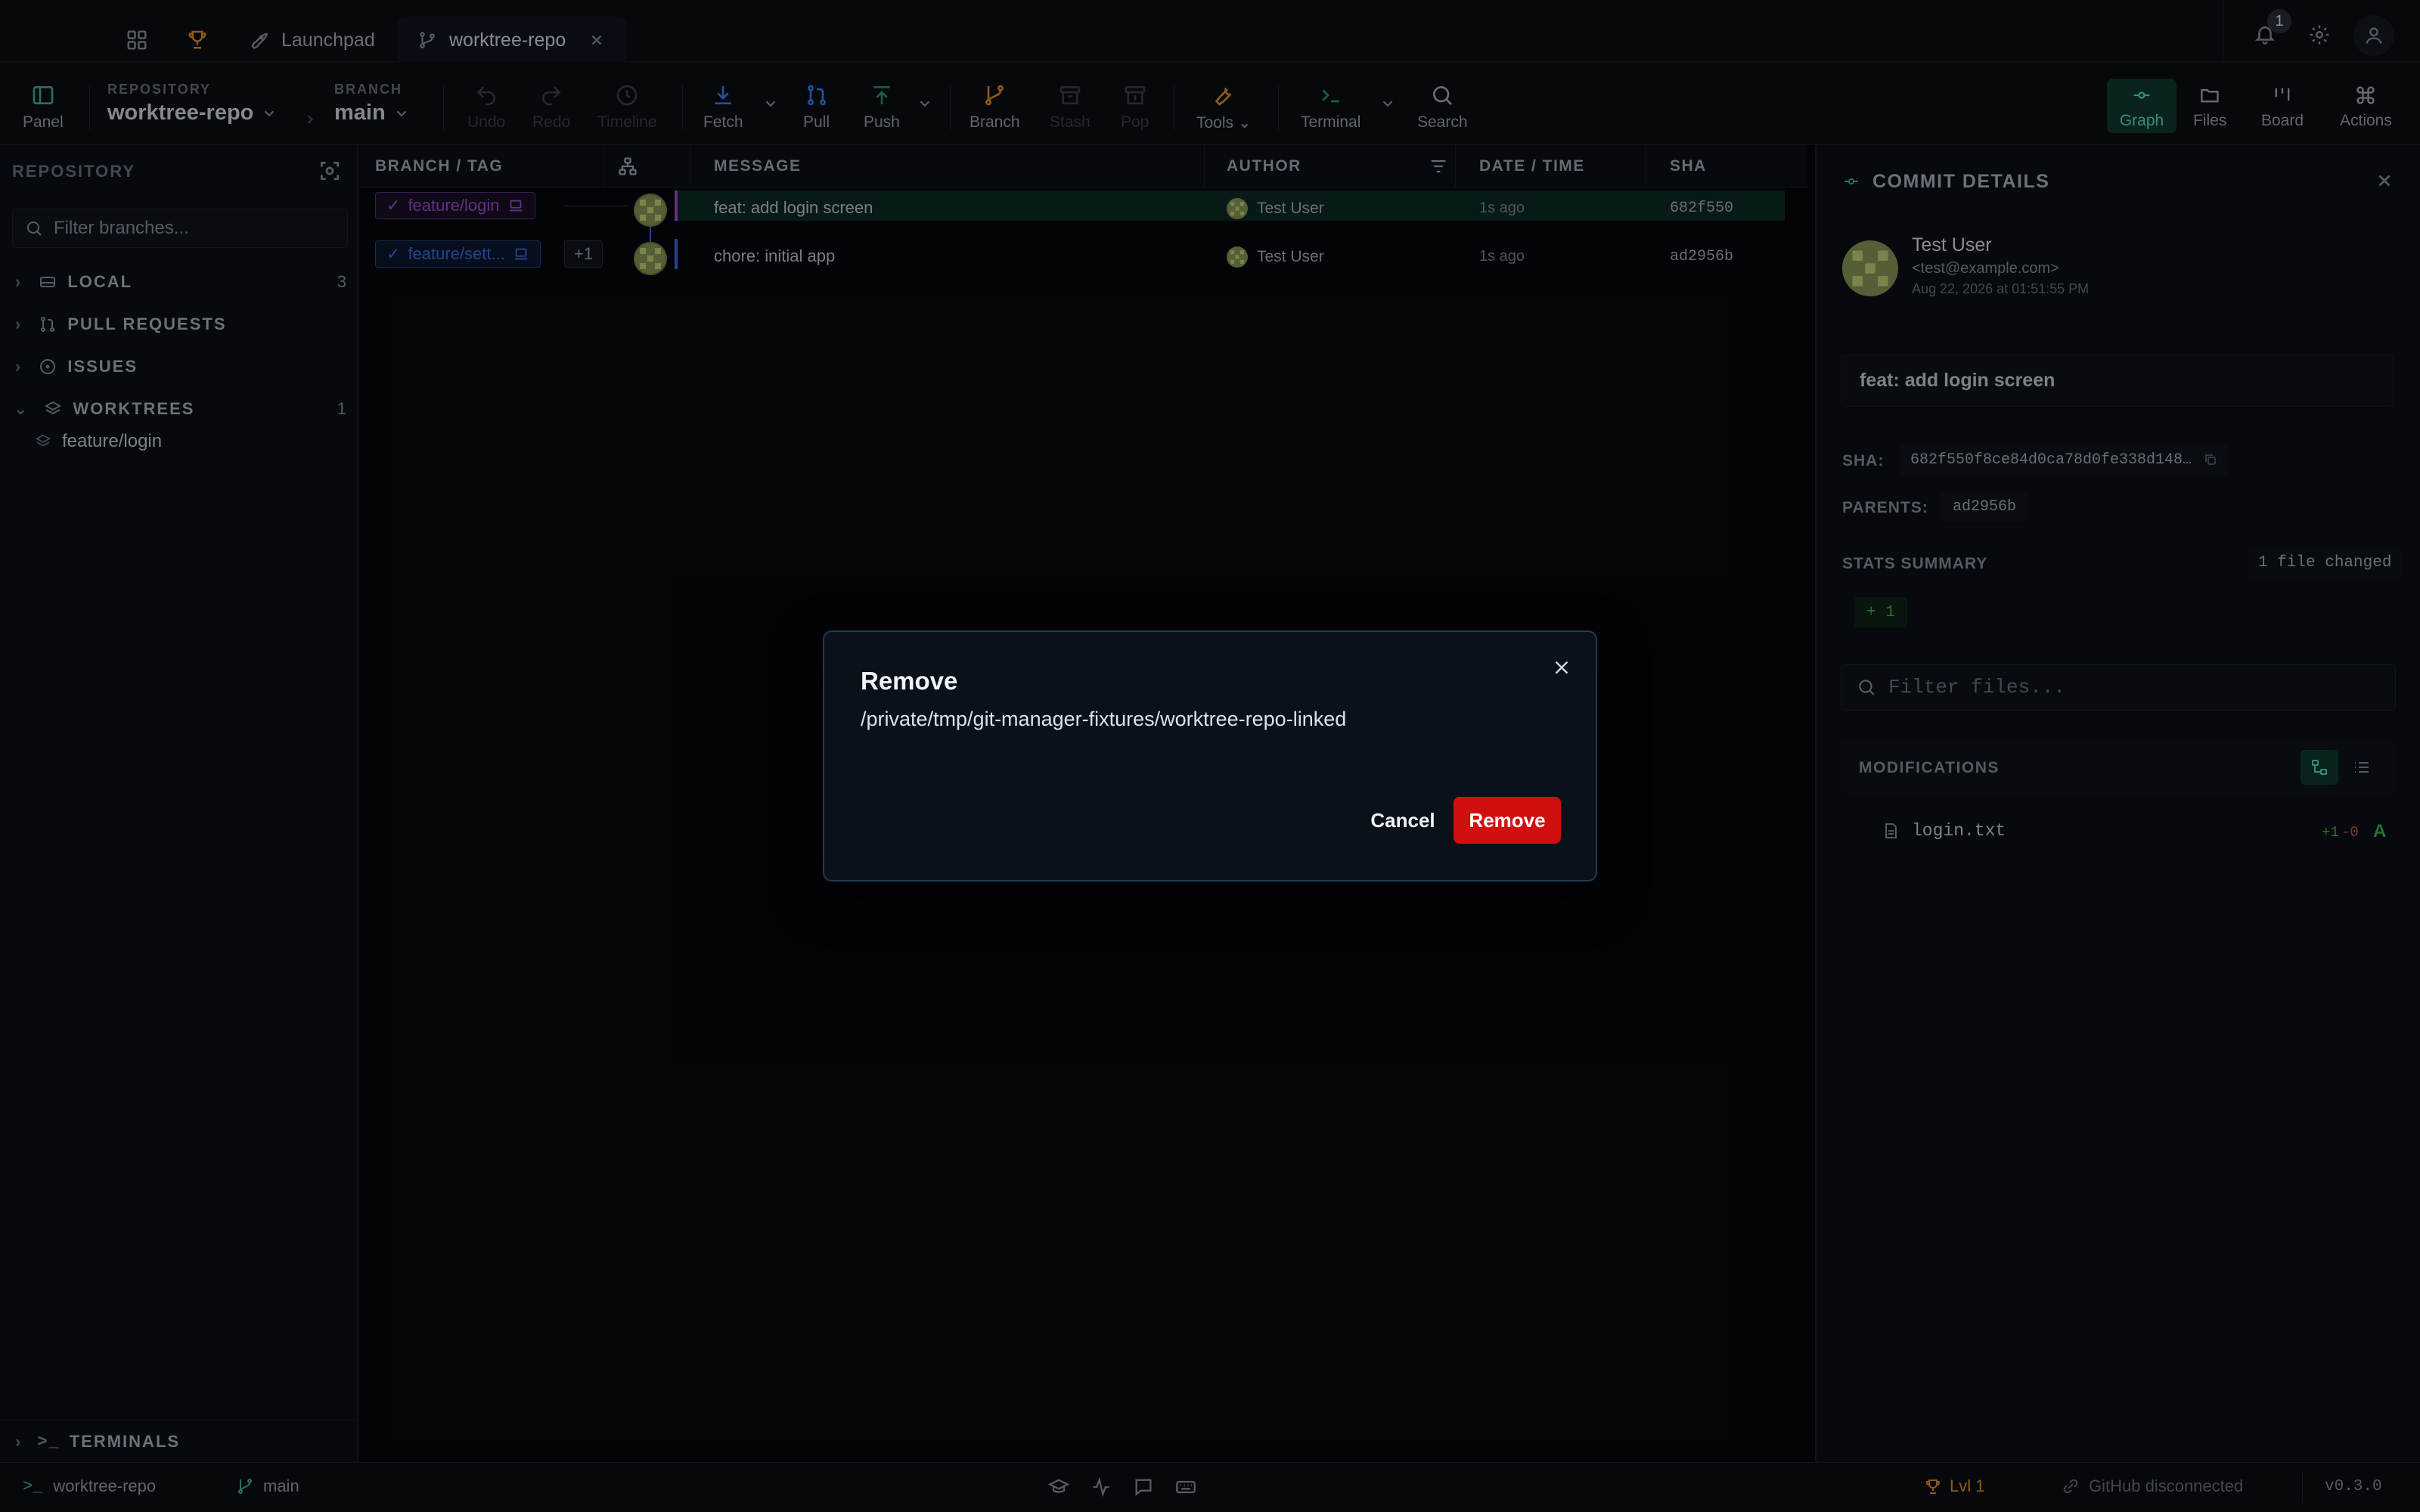 Image resolution: width=2420 pixels, height=1512 pixels. Describe the element at coordinates (1561, 667) in the screenshot. I see `close-icon` at that location.